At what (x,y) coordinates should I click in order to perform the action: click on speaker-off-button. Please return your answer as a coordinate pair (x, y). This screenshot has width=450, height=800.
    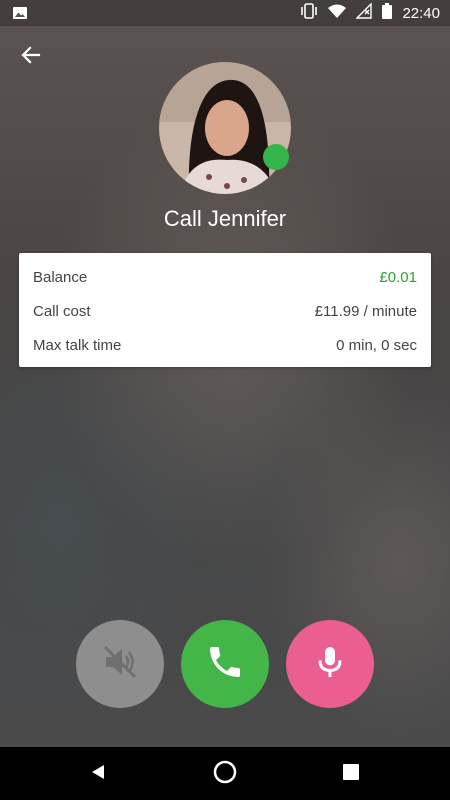
    Looking at the image, I should click on (120, 664).